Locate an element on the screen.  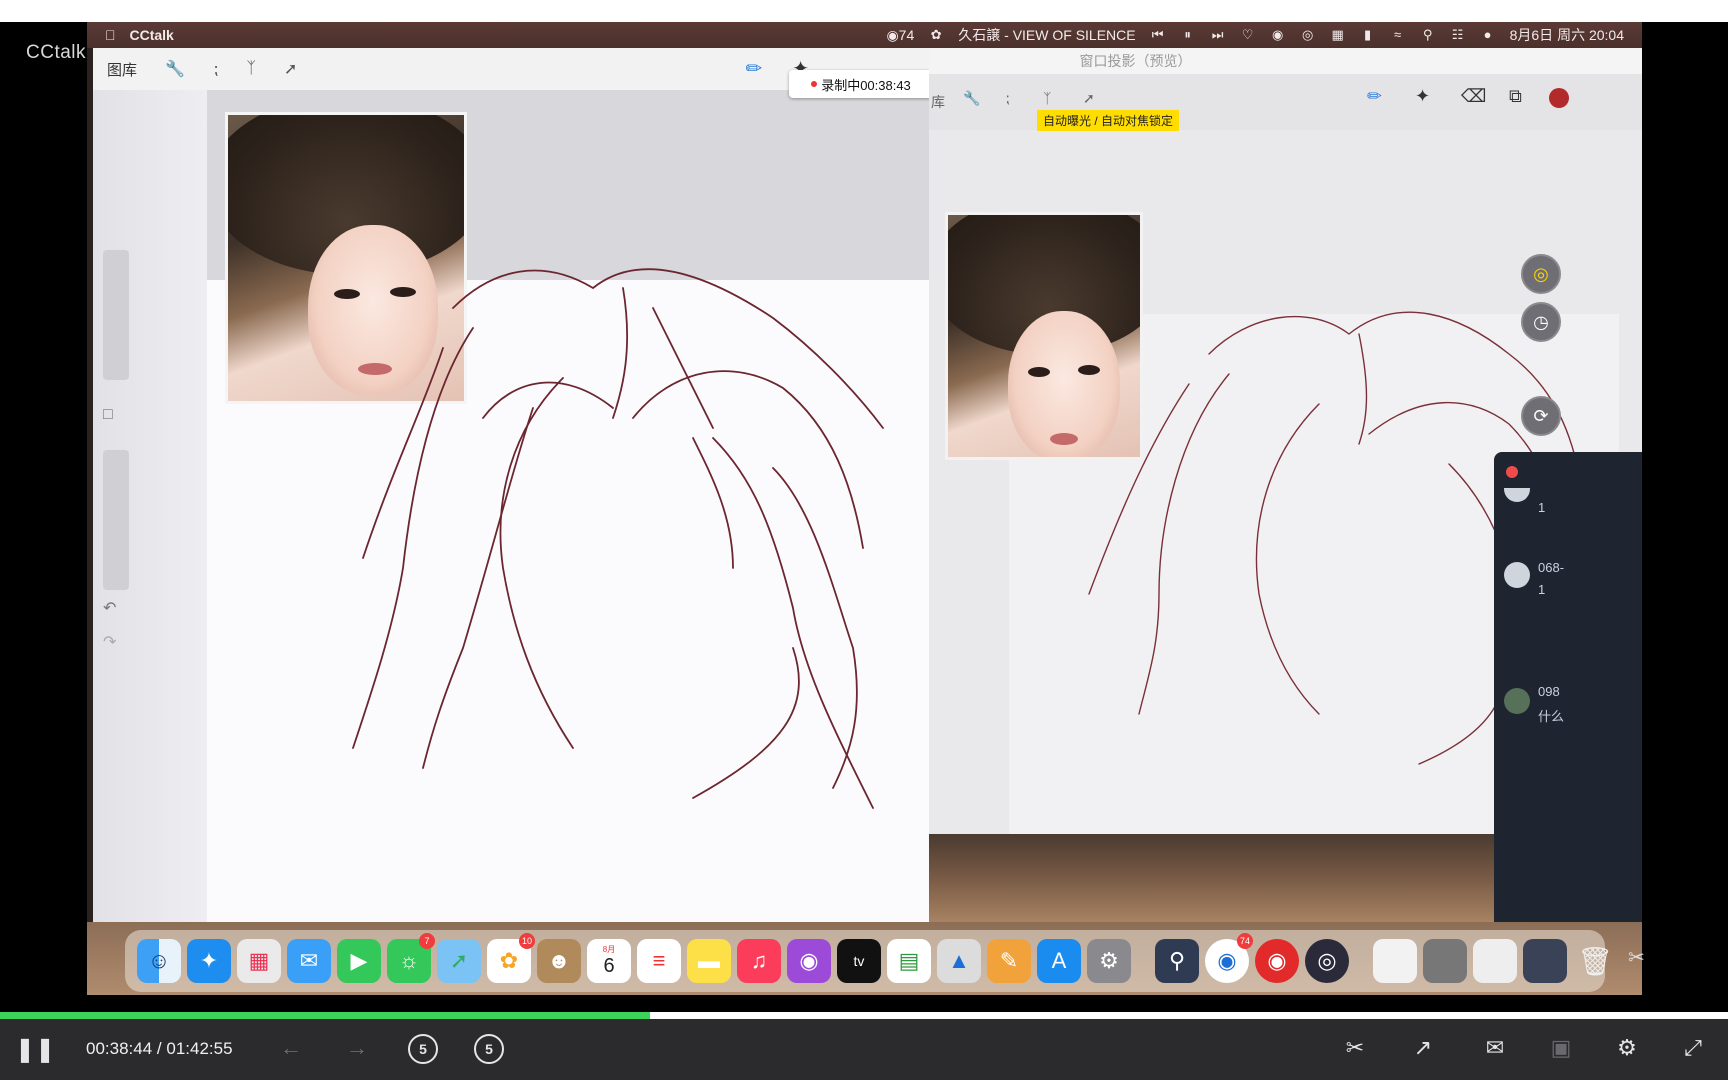
projection-titlebar: 窗口投影（预览） is located at coordinates (1285, 61).